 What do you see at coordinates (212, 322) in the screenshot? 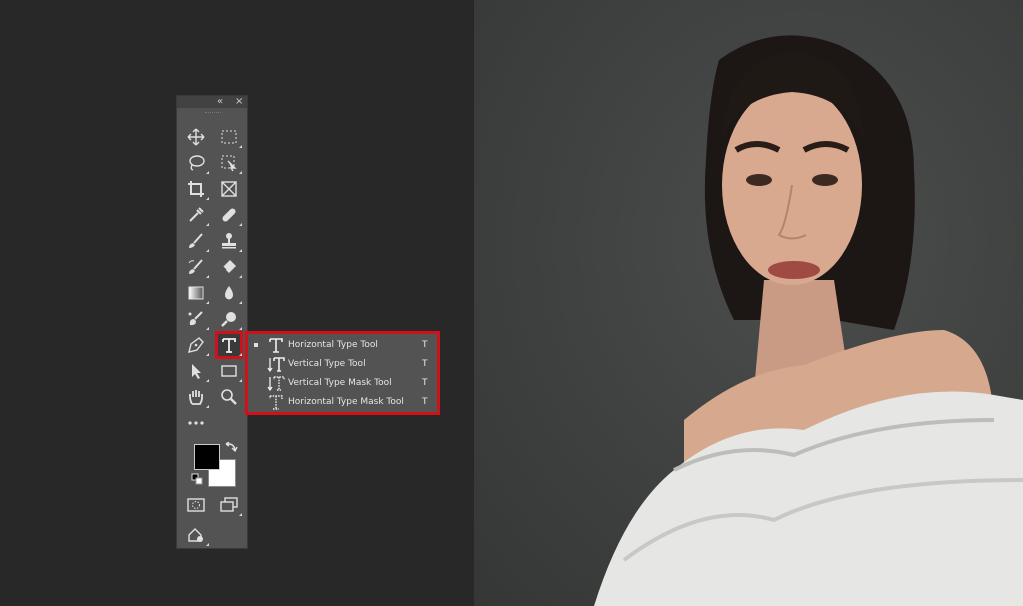
I see `tools-panel: « ×` at bounding box center [212, 322].